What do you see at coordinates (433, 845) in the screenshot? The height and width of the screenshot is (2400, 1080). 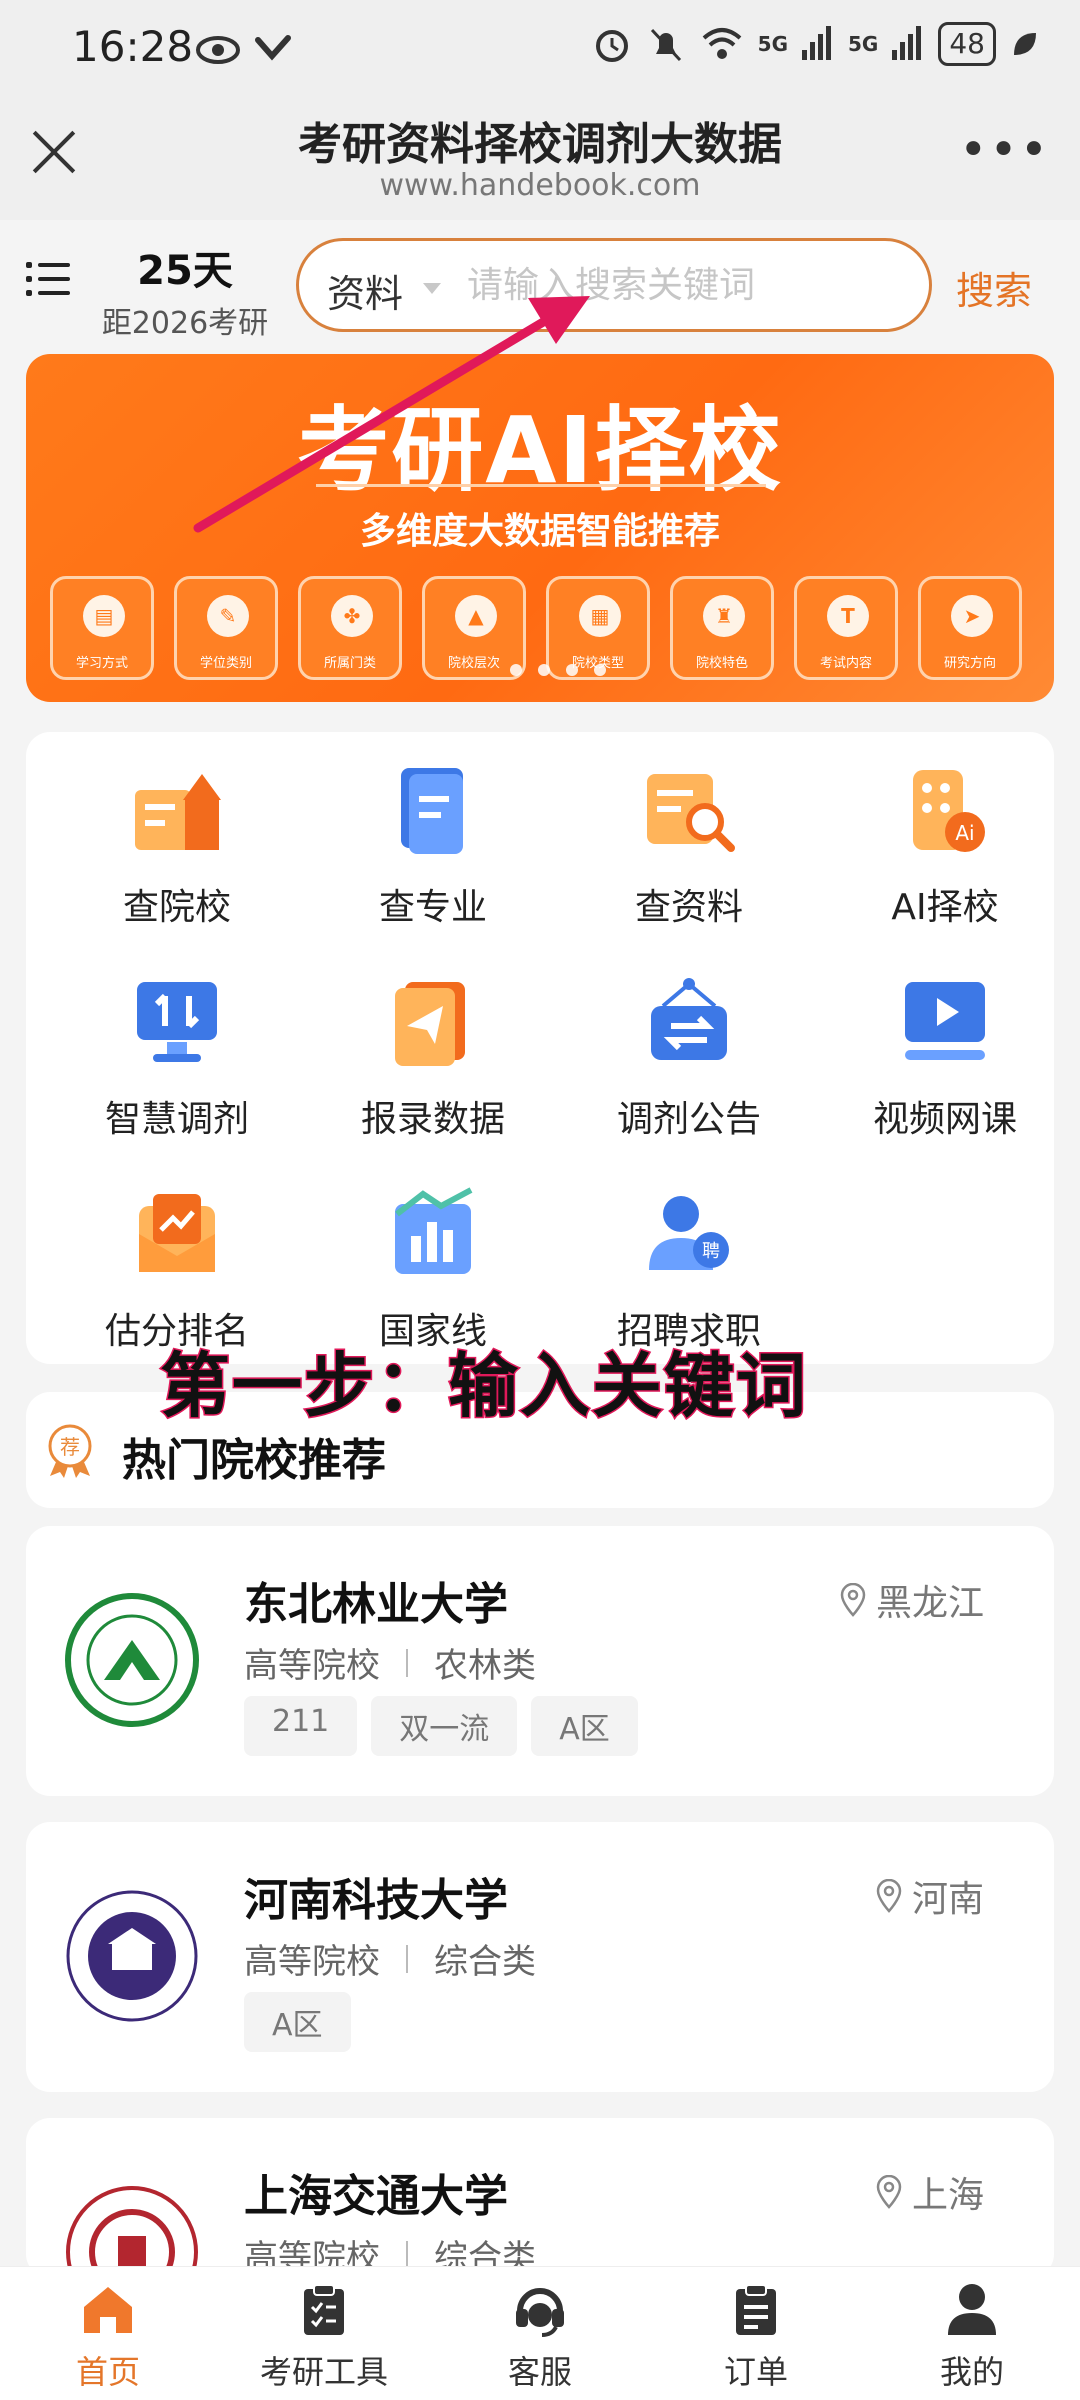 I see `grid-item-search-major: 查专业` at bounding box center [433, 845].